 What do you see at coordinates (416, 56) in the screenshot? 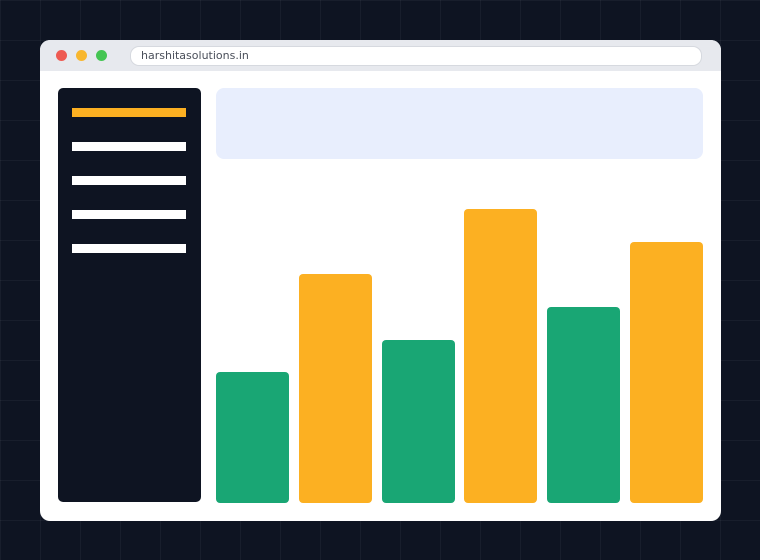
I see `address-bar: harshitasolutions.in` at bounding box center [416, 56].